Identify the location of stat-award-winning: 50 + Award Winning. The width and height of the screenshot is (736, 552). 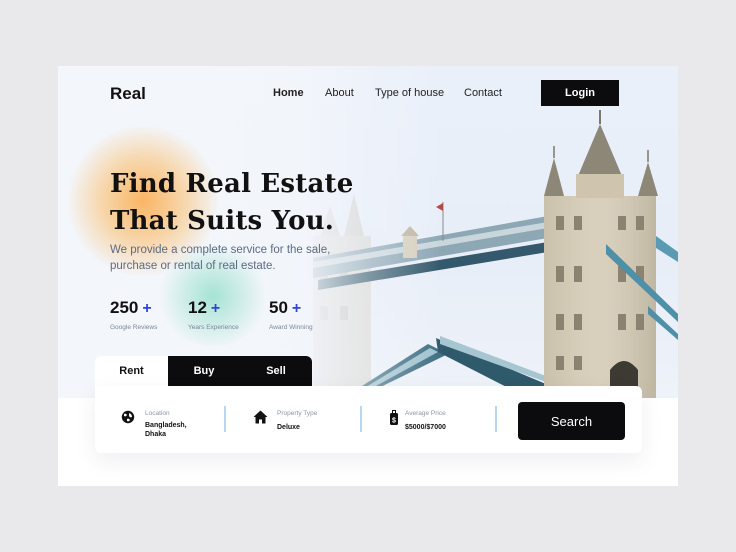
(291, 314).